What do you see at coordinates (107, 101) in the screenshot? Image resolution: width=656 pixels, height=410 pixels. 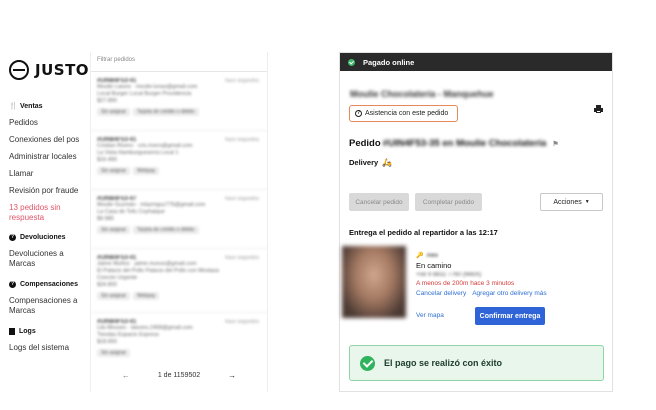 I see `order-total: $27.890` at bounding box center [107, 101].